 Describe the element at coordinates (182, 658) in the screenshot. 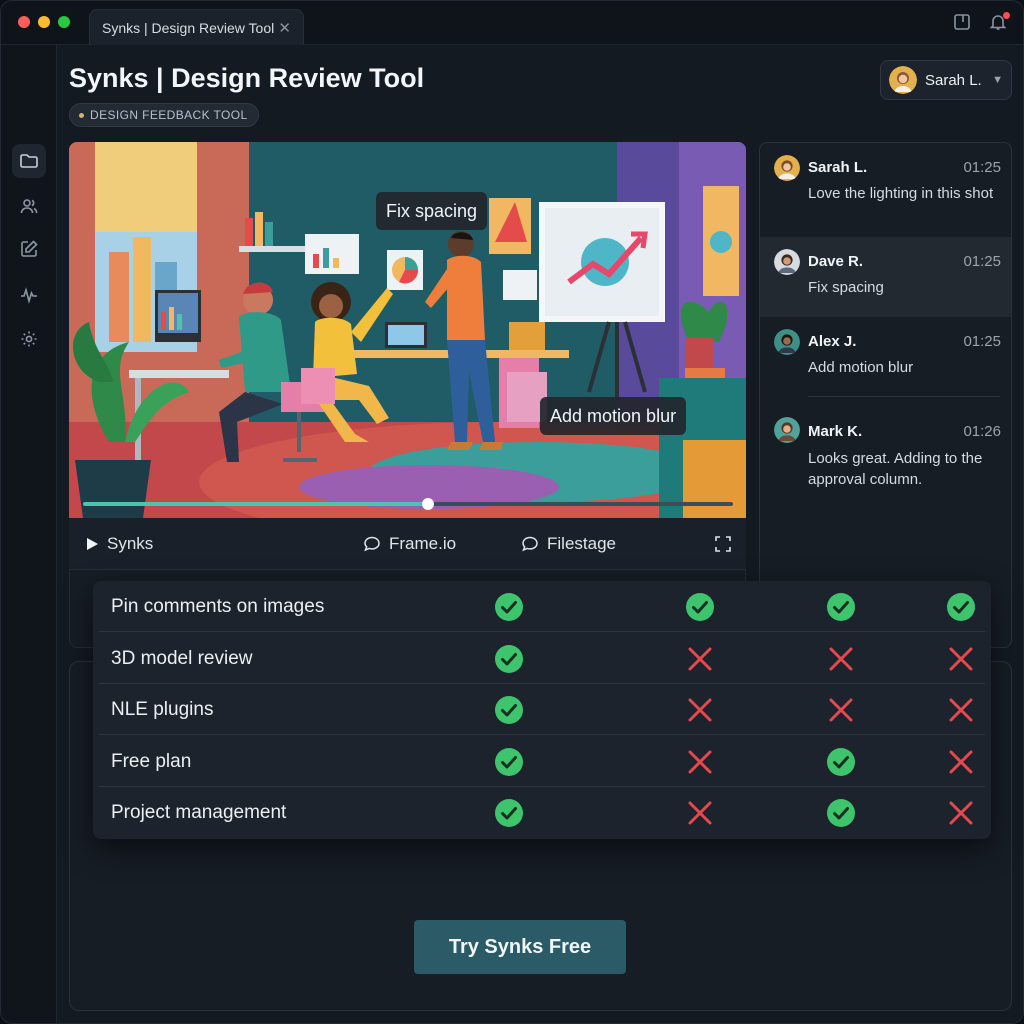

I see `feature-label: 3D model review` at that location.